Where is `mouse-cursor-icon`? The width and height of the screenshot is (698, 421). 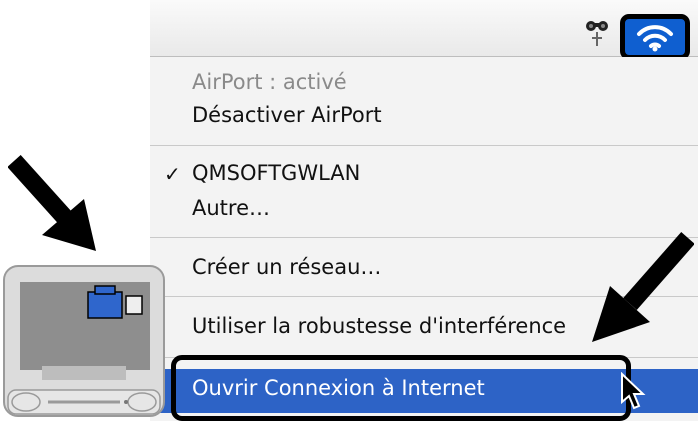
mouse-cursor-icon is located at coordinates (633, 391).